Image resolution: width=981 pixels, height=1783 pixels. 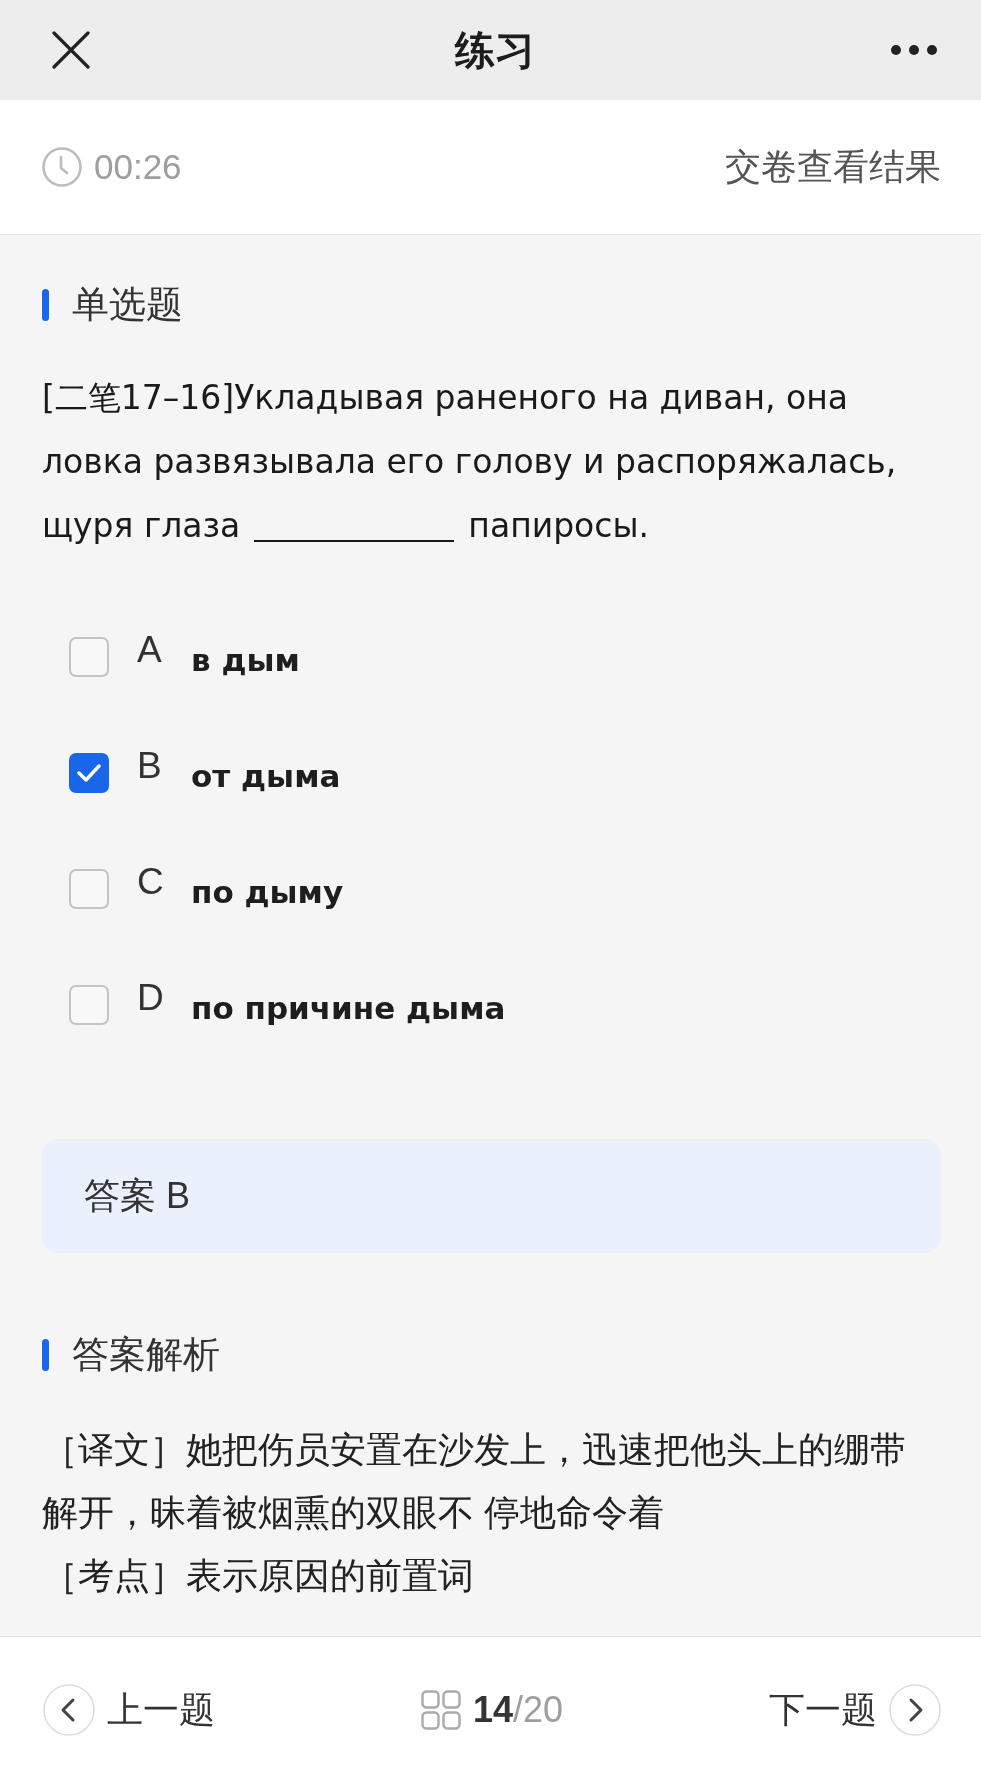 What do you see at coordinates (915, 1710) in the screenshot?
I see `chevron-right-icon` at bounding box center [915, 1710].